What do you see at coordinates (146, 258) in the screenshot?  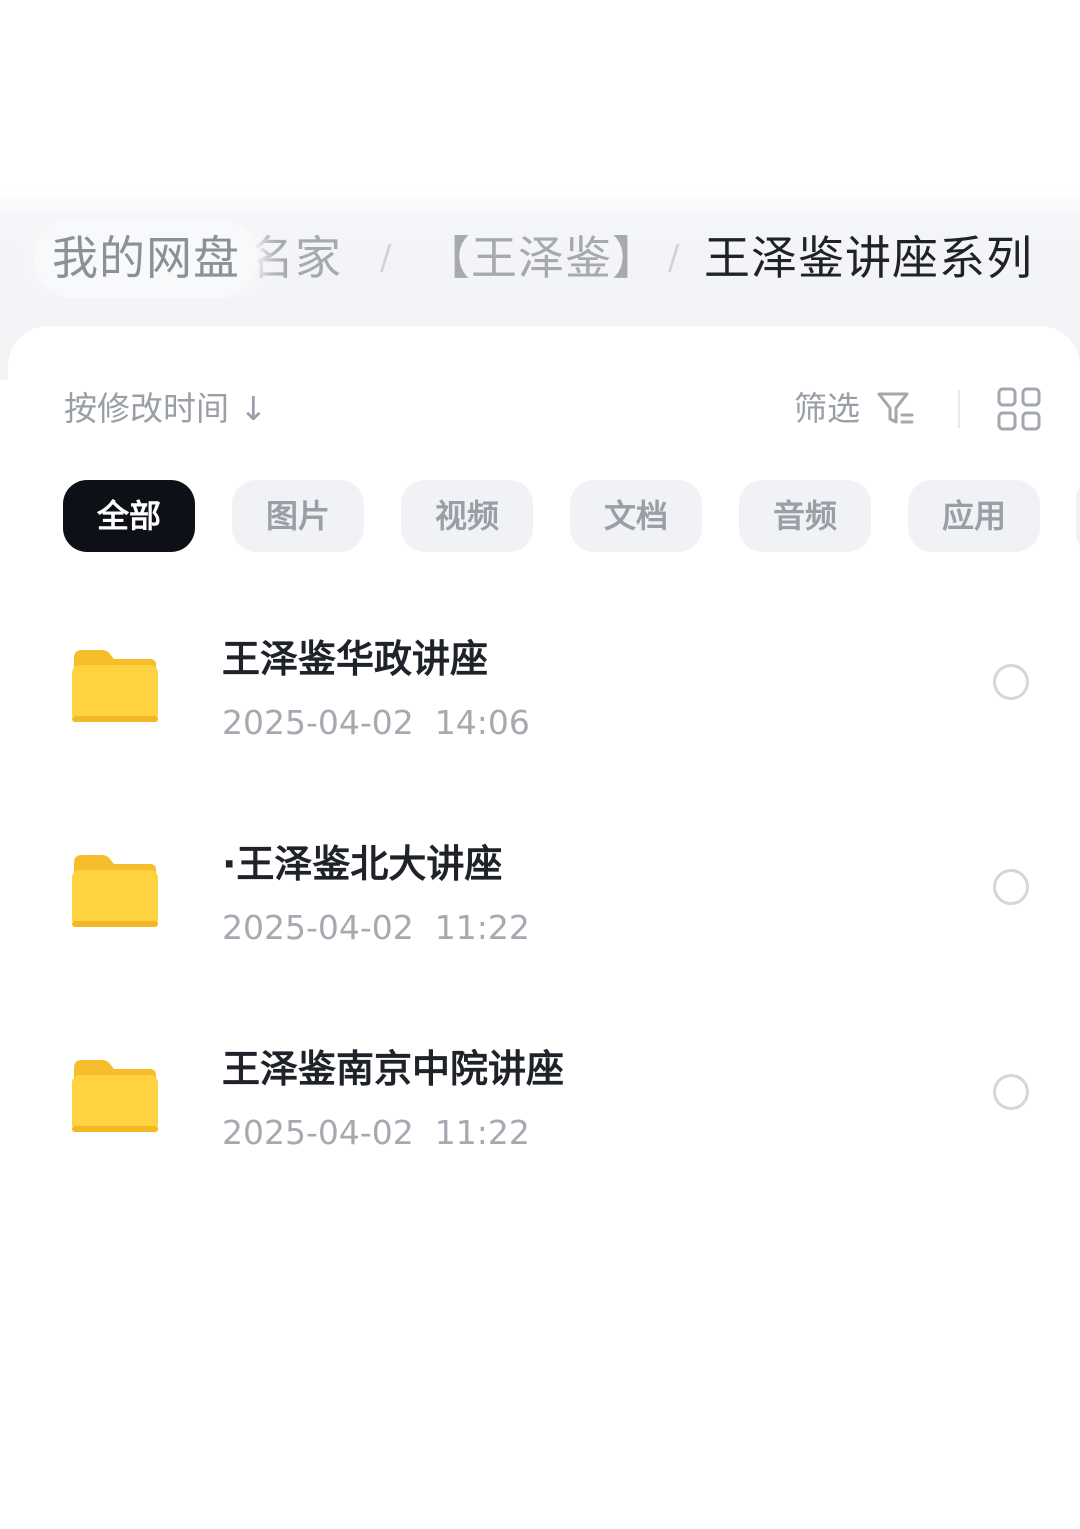 I see `breadcrumb-home: 我的网盘` at bounding box center [146, 258].